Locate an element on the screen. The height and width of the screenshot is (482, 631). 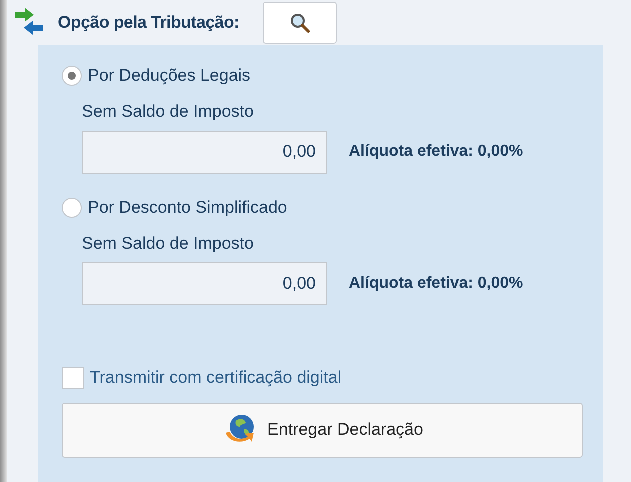
swap-arrows-icon is located at coordinates (29, 23).